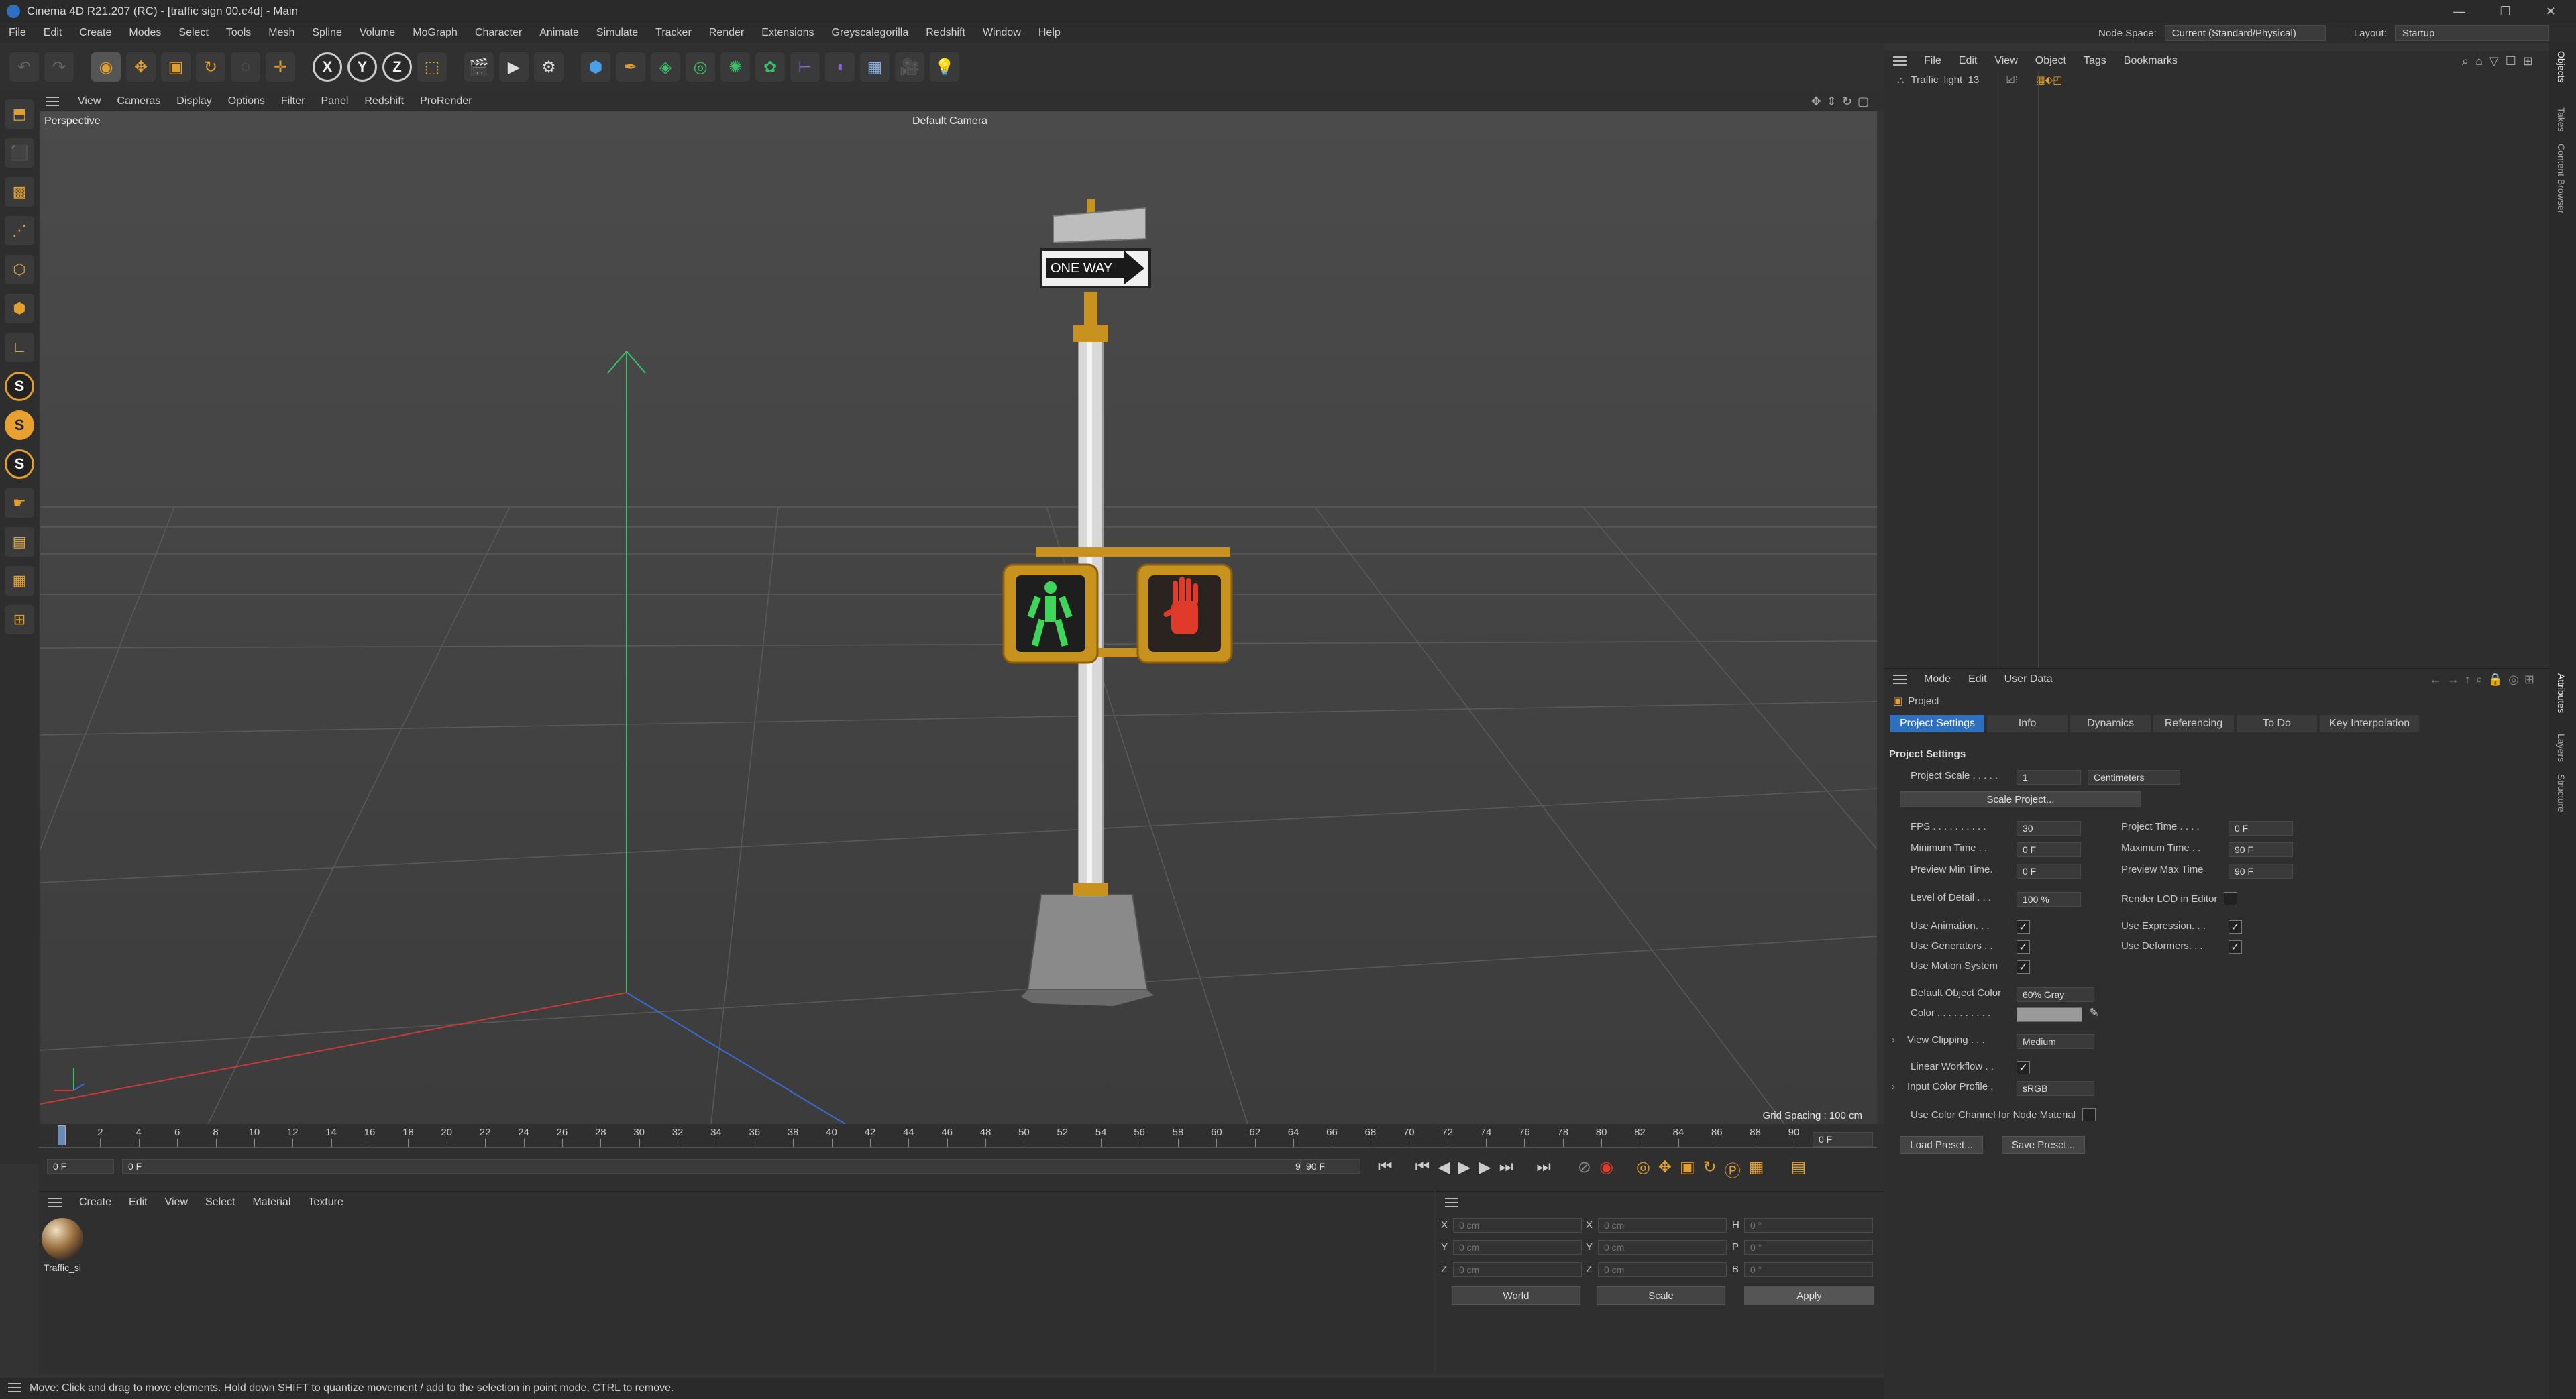  I want to click on max-time-field: 90 F, so click(2261, 849).